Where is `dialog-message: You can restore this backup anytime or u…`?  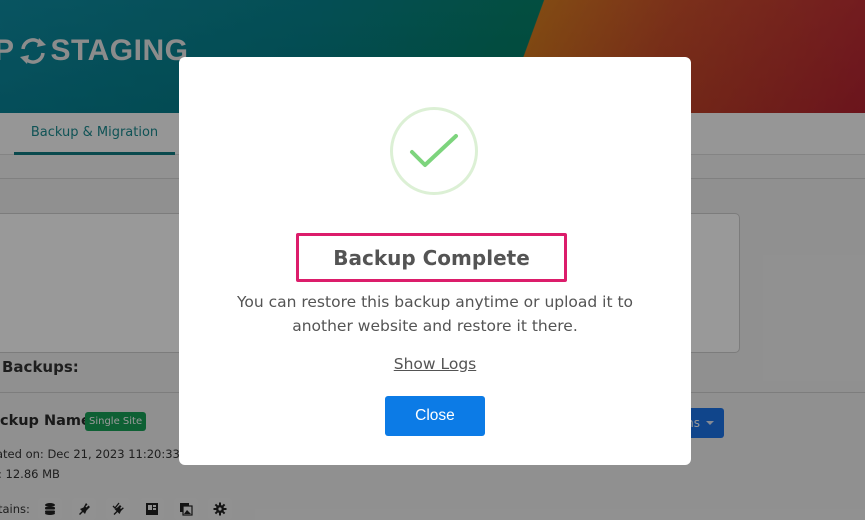 dialog-message: You can restore this backup anytime or u… is located at coordinates (435, 314).